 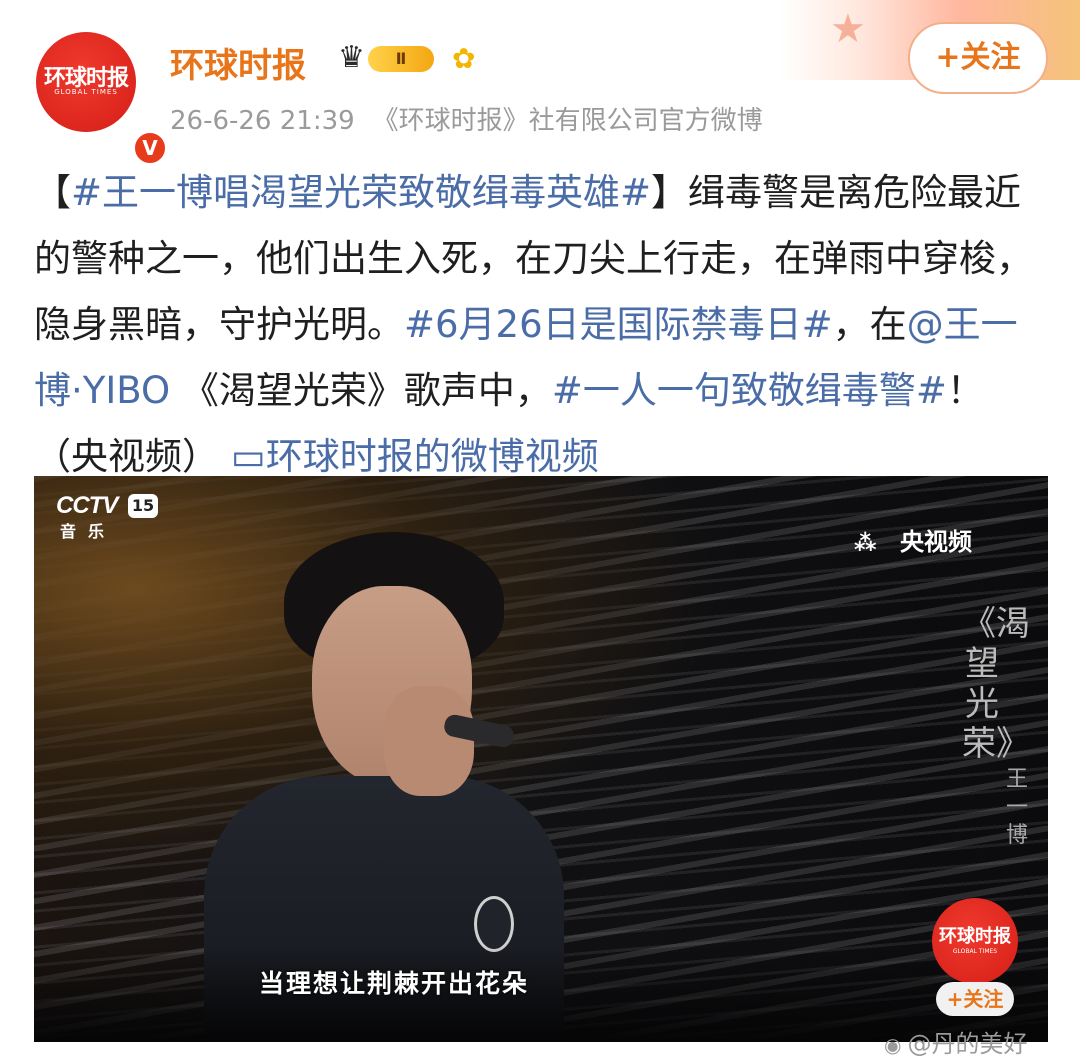 I want to click on sunflower-icon: ✿, so click(x=464, y=58).